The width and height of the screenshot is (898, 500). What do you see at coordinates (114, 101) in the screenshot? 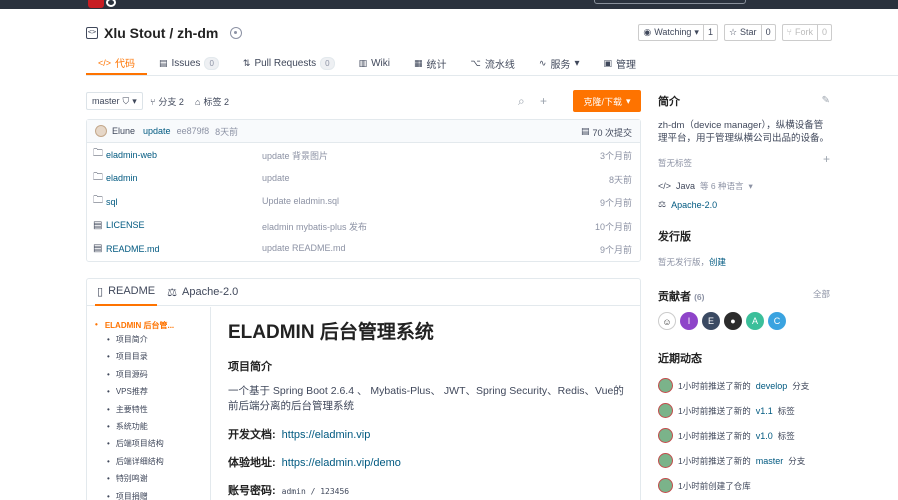
I see `branch-select: master ⛉ ▾` at bounding box center [114, 101].